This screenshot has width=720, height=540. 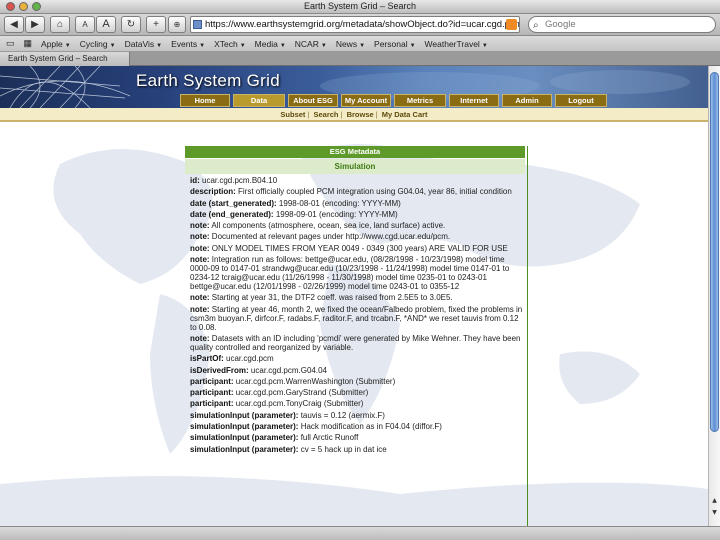 I want to click on subnav-search: Search, so click(x=325, y=114).